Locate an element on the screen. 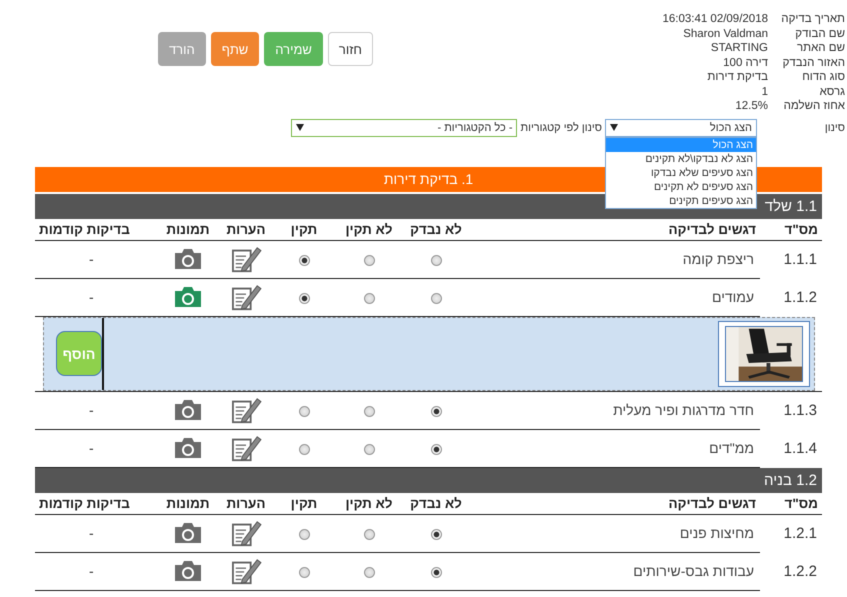  action-button: חזור is located at coordinates (350, 49).